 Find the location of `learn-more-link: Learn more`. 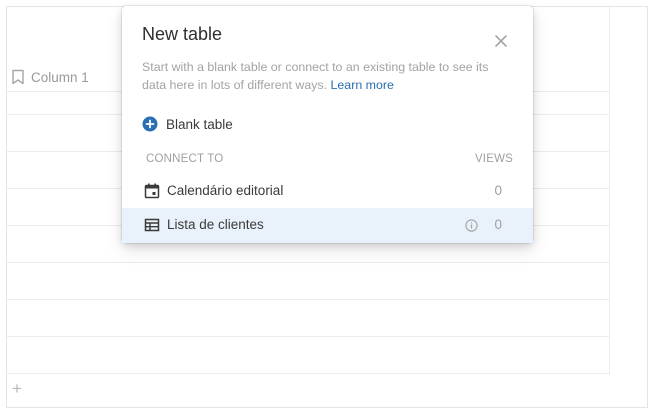

learn-more-link: Learn more is located at coordinates (362, 85).